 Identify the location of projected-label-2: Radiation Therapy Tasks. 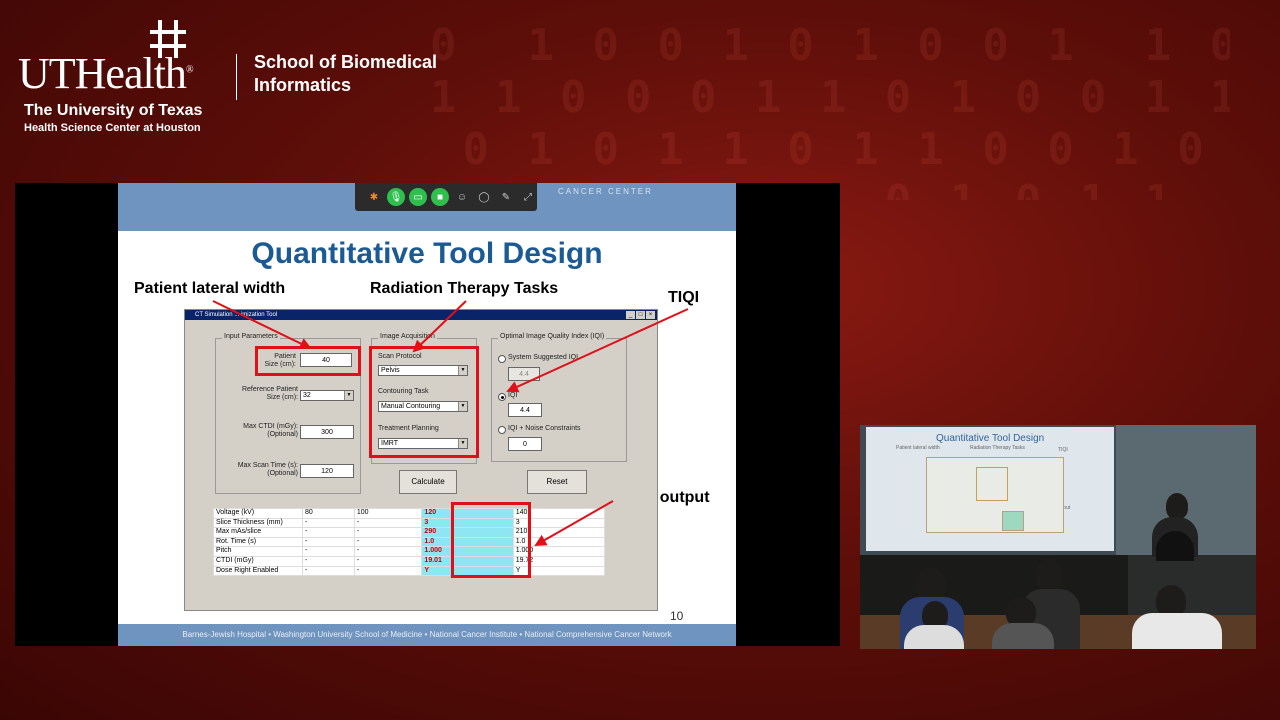
(997, 448).